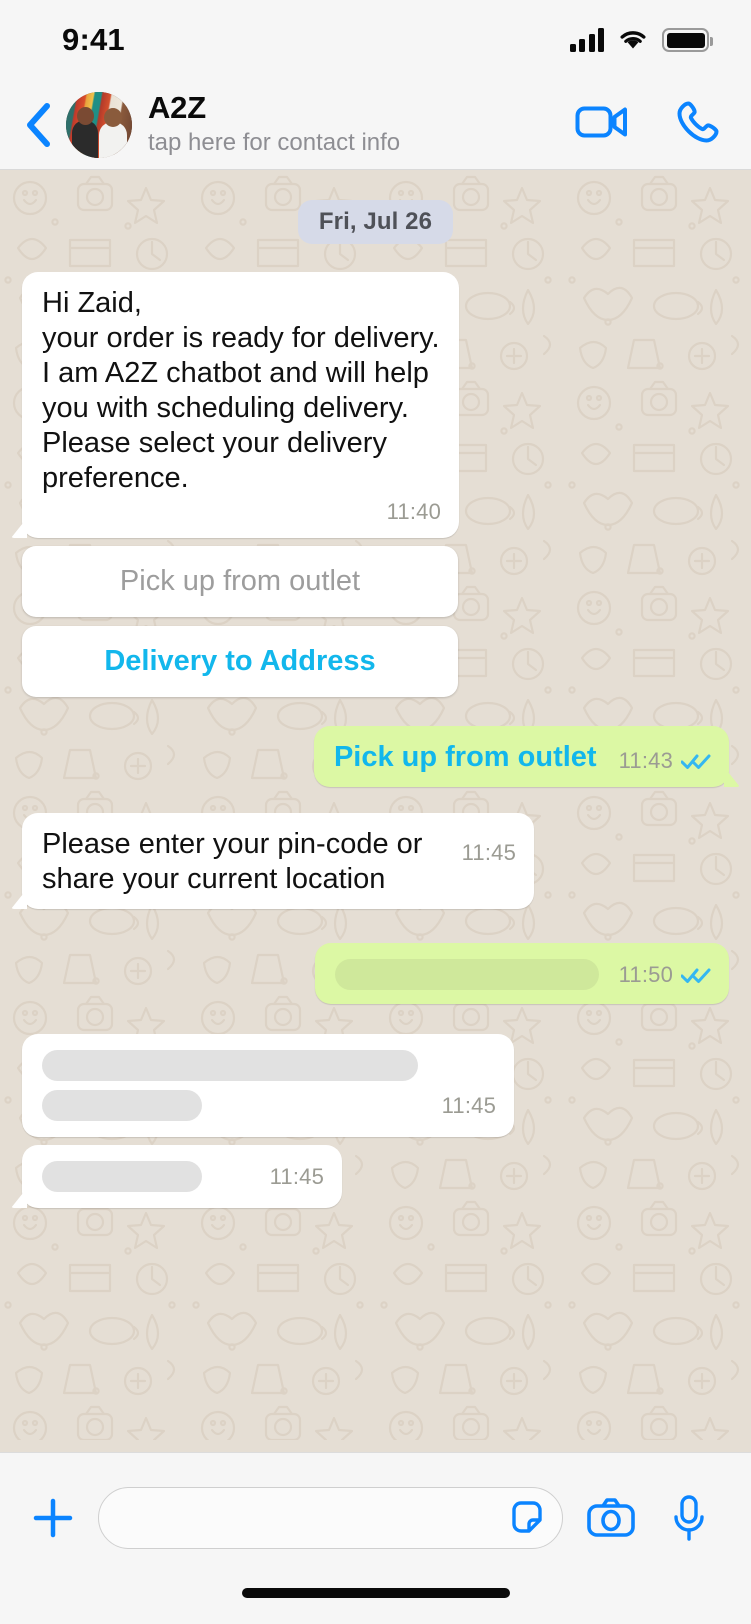  I want to click on quick-reply-group: Pick up from outlet Delivery to Address, so click(240, 626).